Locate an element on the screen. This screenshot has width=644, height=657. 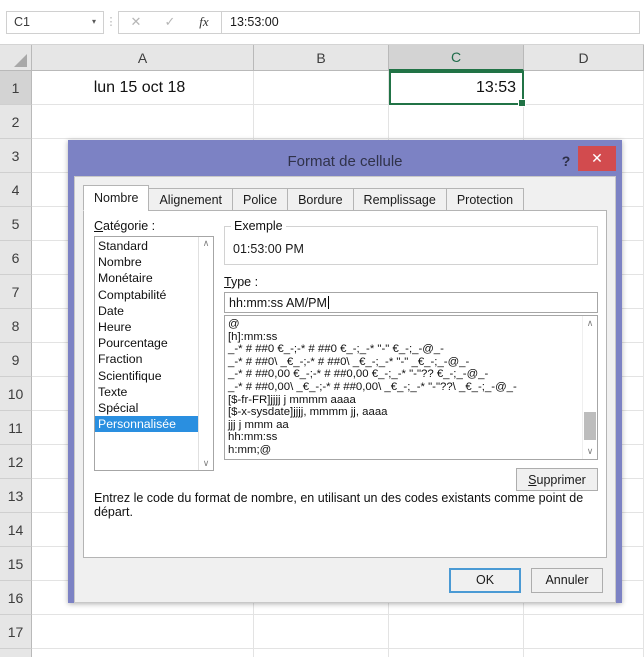
row-header-15: 15 is located at coordinates (16, 564).